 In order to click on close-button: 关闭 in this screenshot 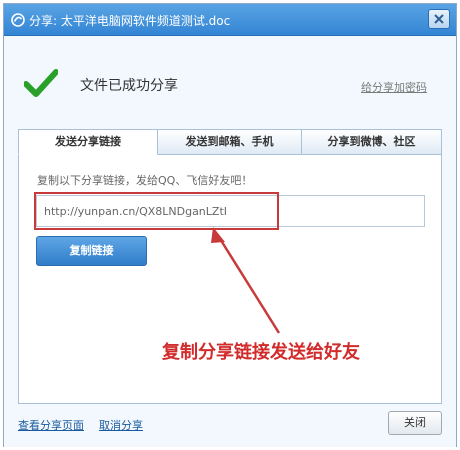, I will do `click(415, 423)`.